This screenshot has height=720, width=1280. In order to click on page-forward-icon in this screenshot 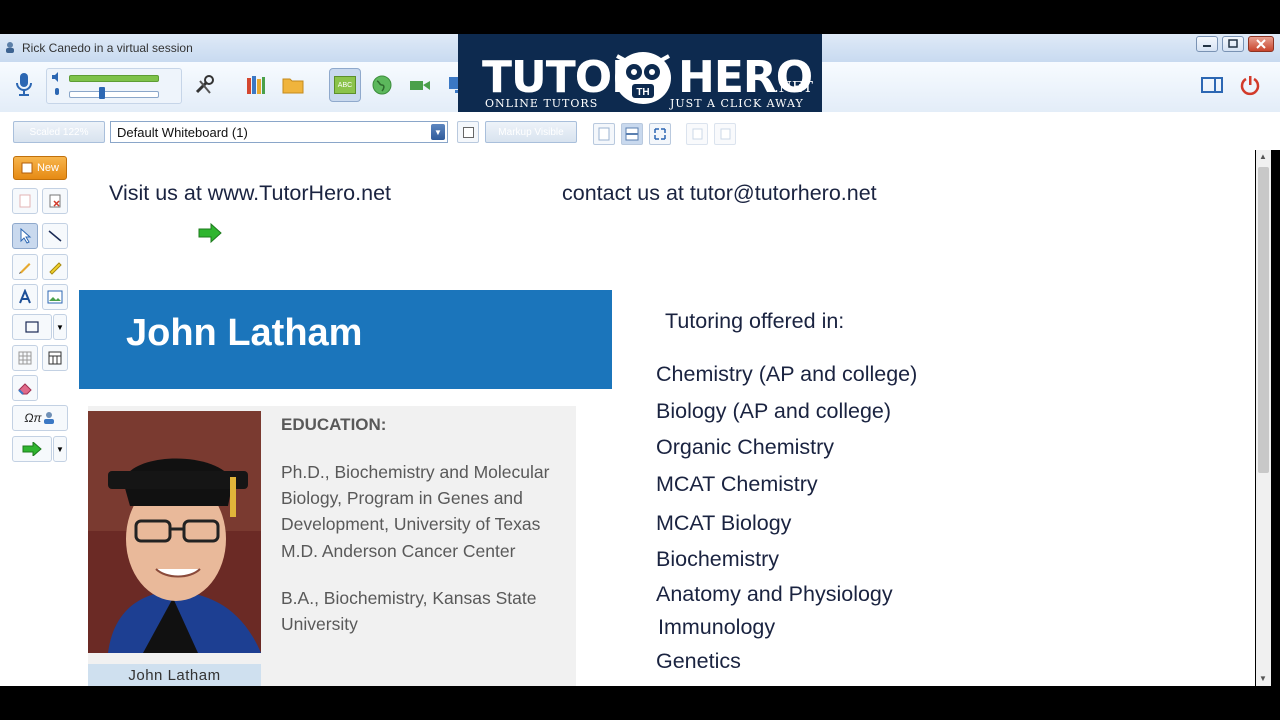, I will do `click(725, 134)`.